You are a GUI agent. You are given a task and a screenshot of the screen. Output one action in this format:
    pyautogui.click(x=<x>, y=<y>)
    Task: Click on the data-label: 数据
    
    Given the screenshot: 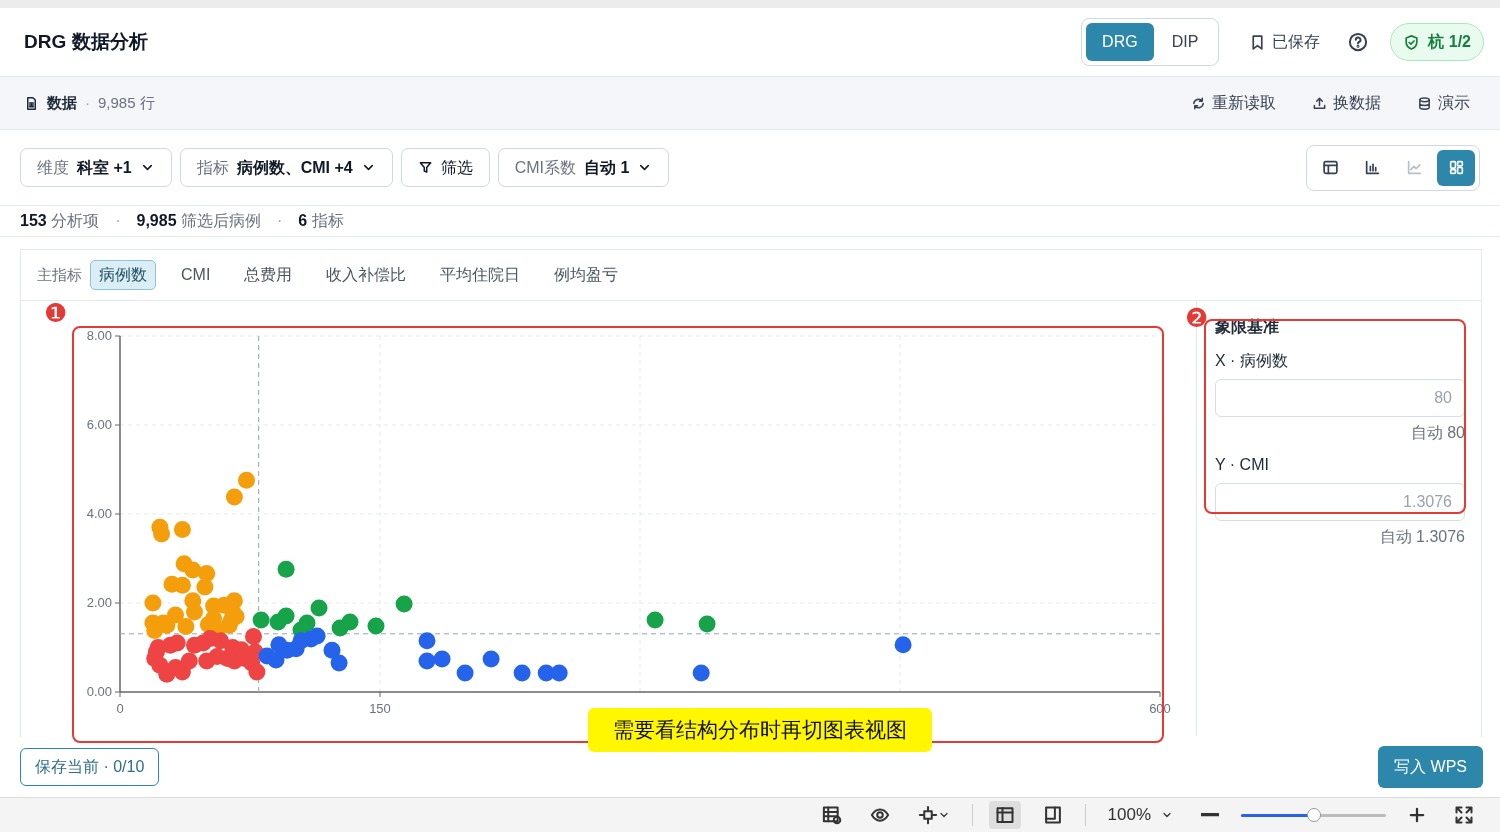 What is the action you would take?
    pyautogui.click(x=62, y=102)
    